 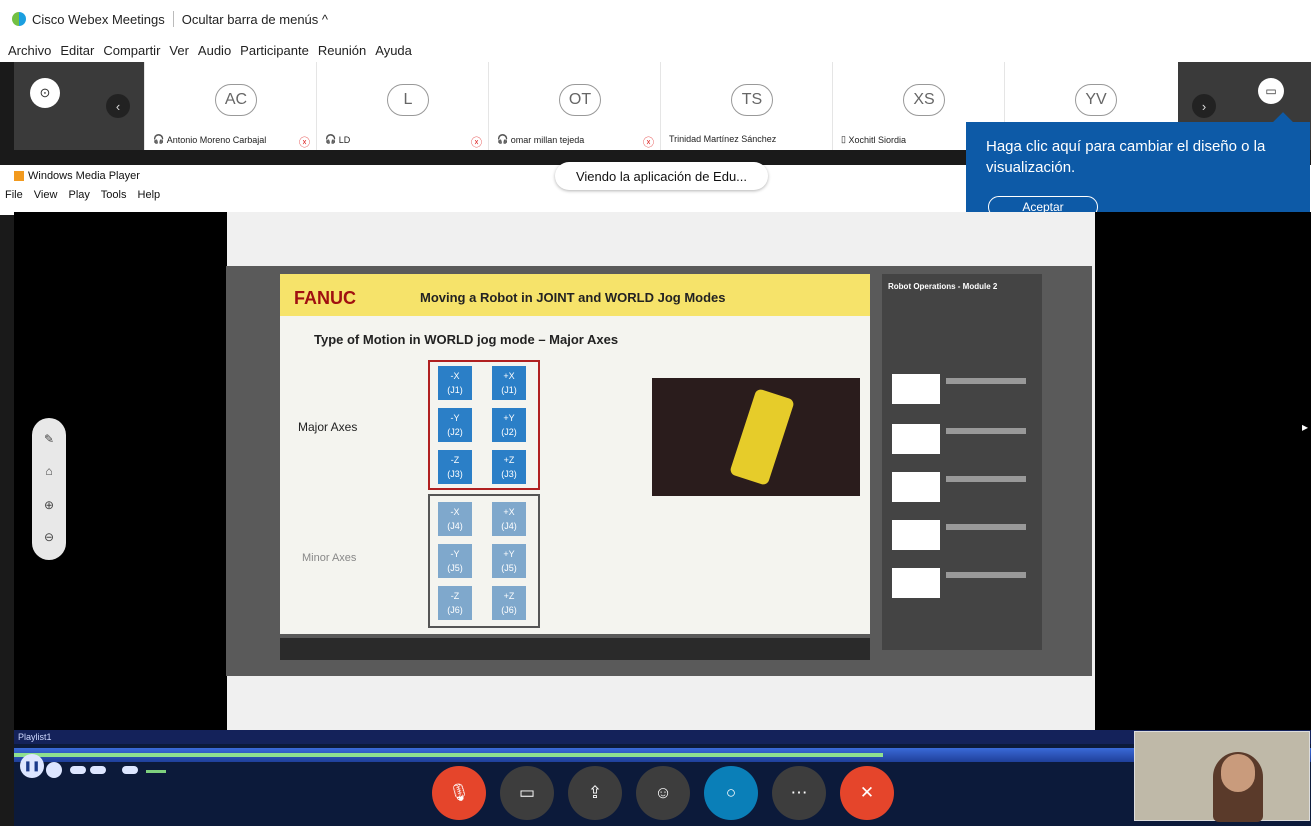 What do you see at coordinates (29, 50) in the screenshot?
I see `menu-archivo: Archivo` at bounding box center [29, 50].